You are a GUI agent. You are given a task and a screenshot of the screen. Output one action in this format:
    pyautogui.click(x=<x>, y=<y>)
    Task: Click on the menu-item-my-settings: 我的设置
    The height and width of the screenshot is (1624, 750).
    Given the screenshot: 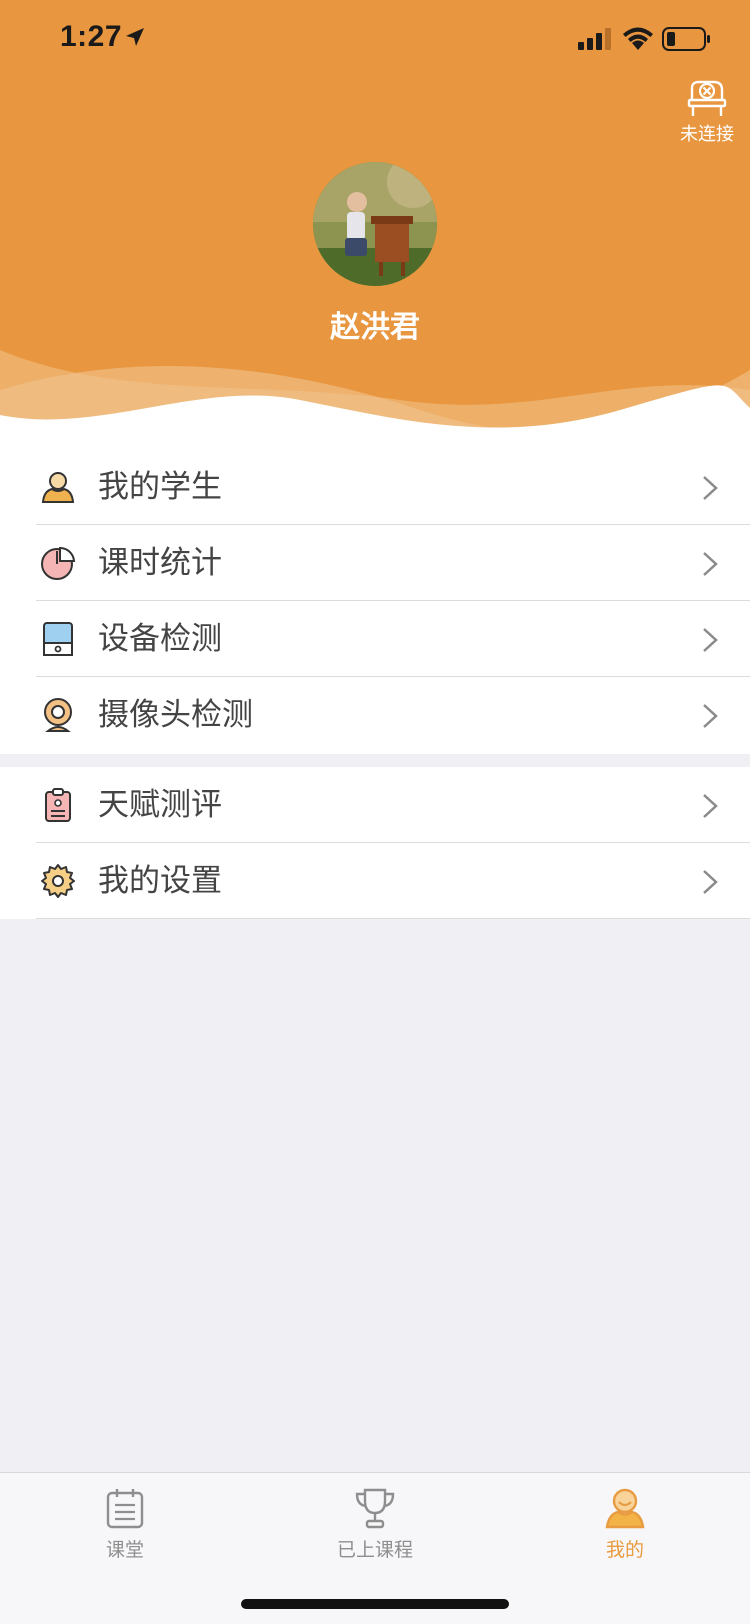 What is the action you would take?
    pyautogui.click(x=375, y=881)
    